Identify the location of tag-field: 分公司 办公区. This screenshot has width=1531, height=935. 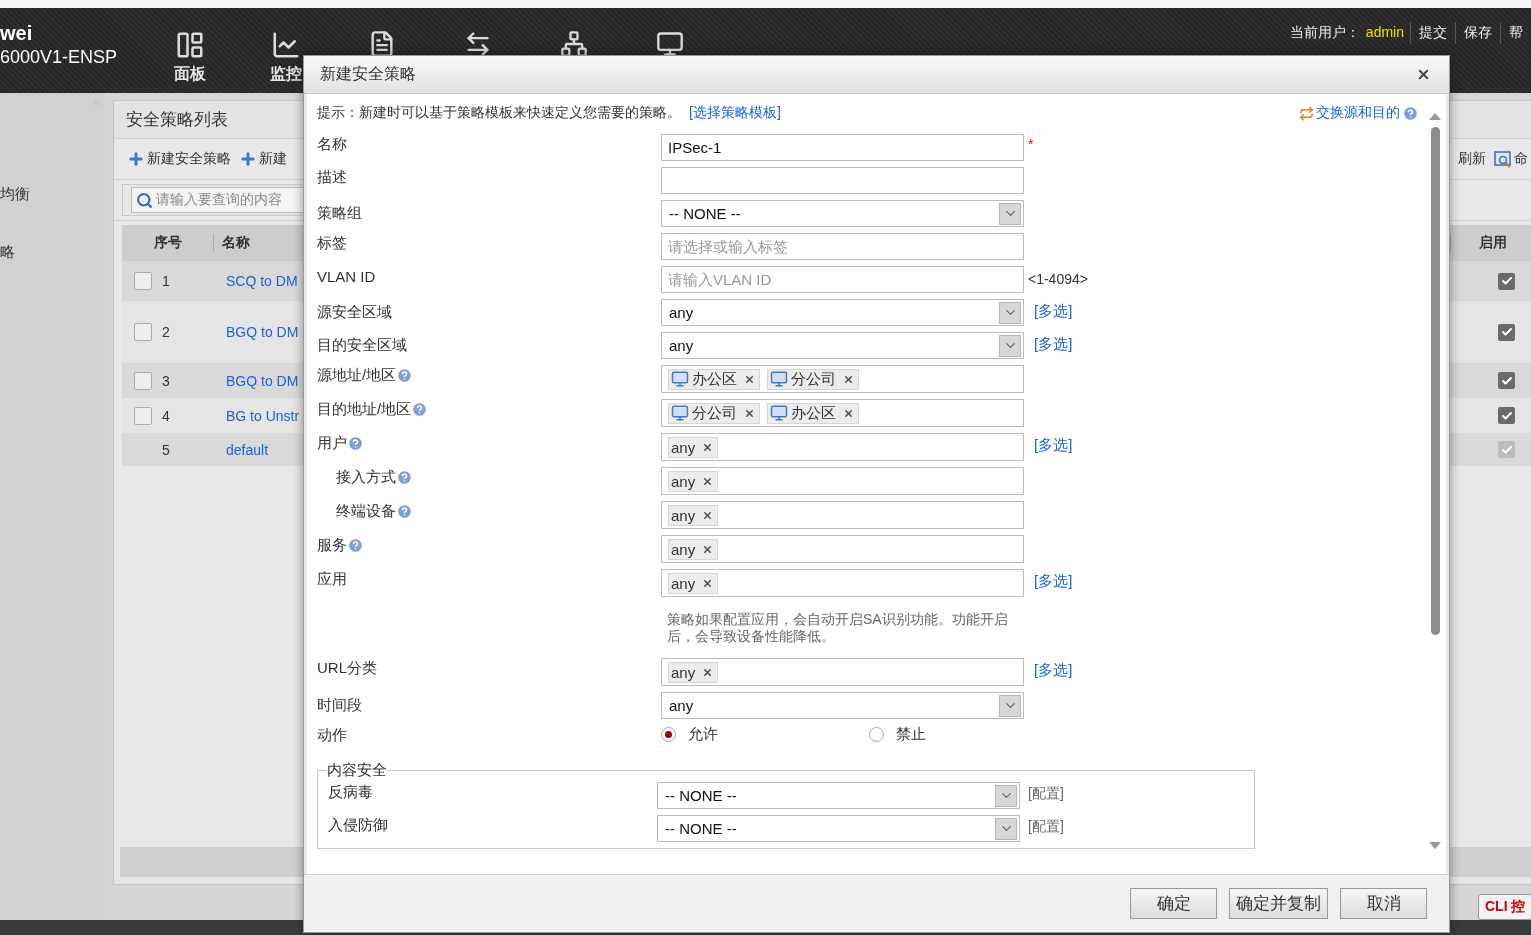
(842, 413).